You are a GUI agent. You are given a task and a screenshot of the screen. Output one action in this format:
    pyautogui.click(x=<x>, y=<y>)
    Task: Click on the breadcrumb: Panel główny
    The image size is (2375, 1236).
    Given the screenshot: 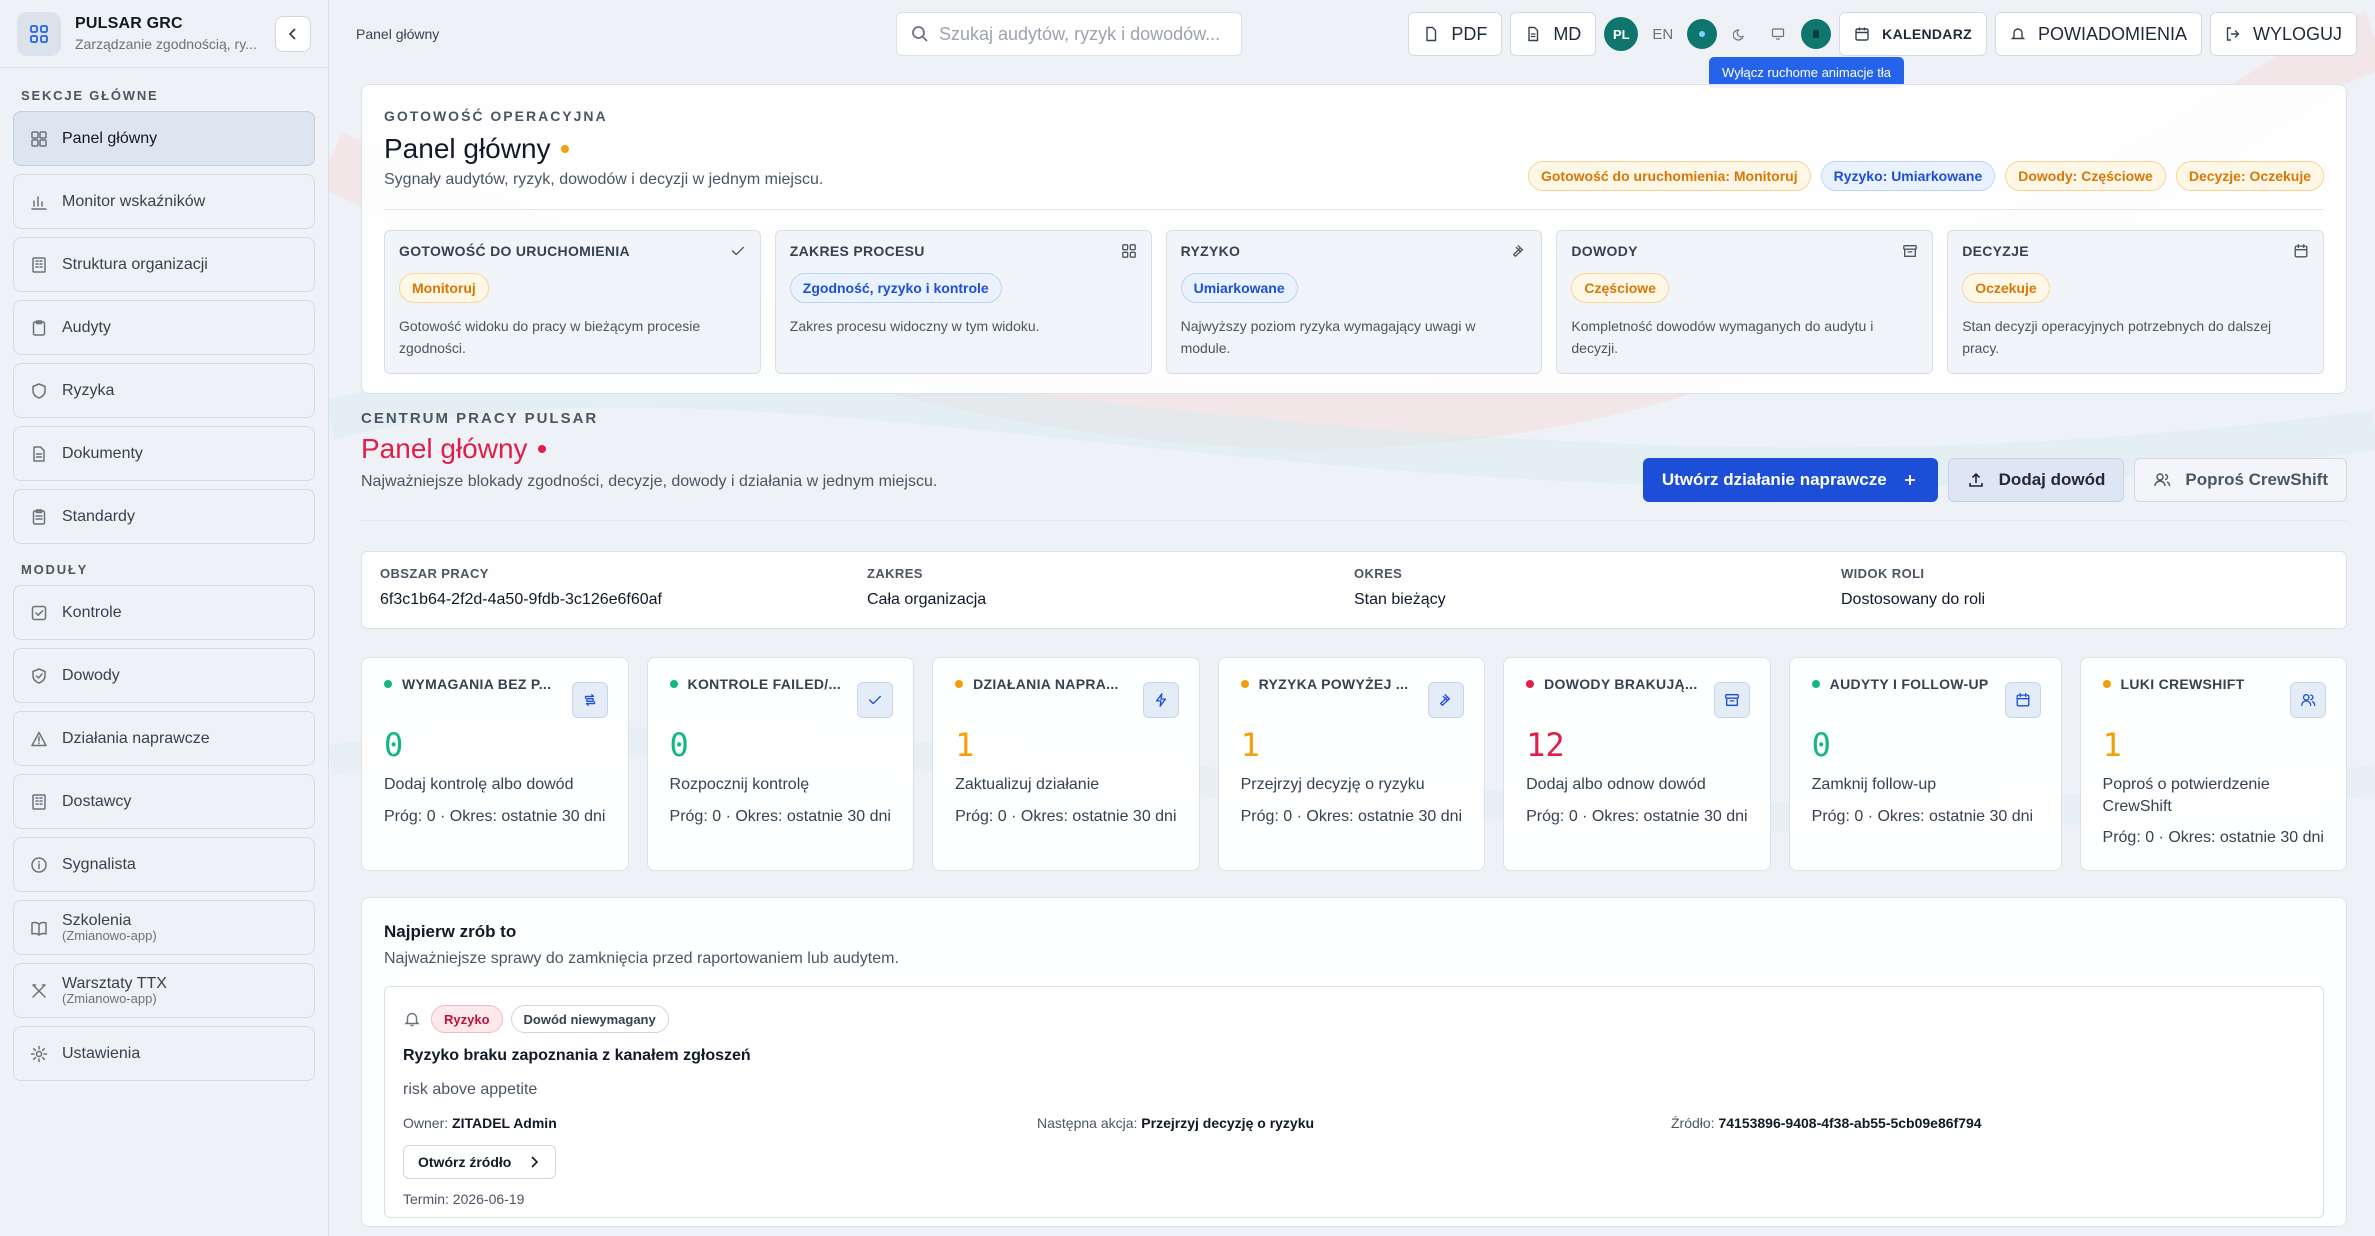 What is the action you would take?
    pyautogui.click(x=398, y=34)
    